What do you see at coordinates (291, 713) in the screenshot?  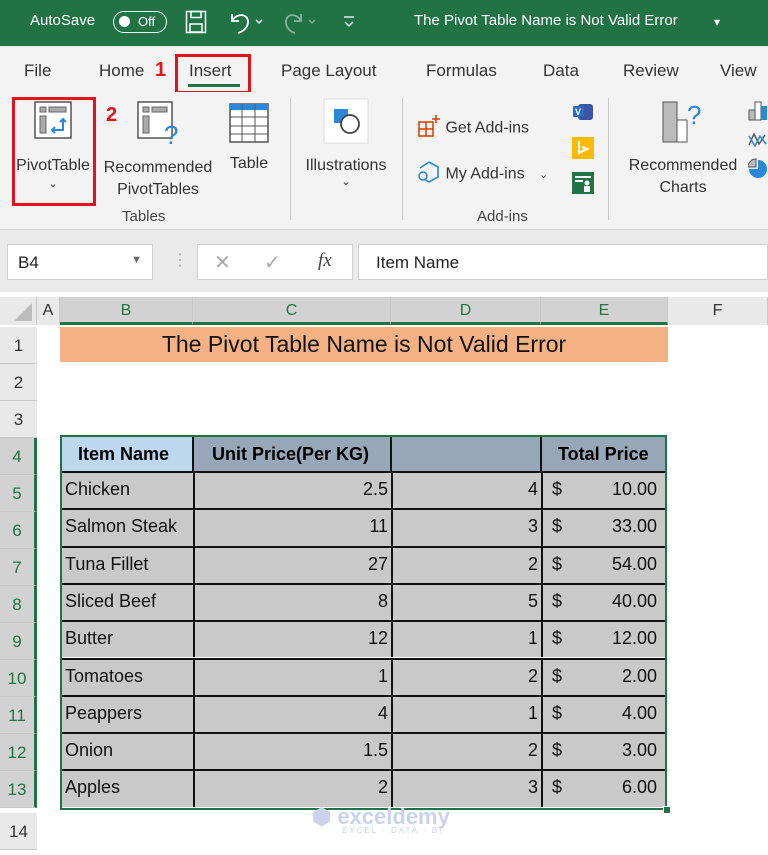 I see `cell-unit-price: 4` at bounding box center [291, 713].